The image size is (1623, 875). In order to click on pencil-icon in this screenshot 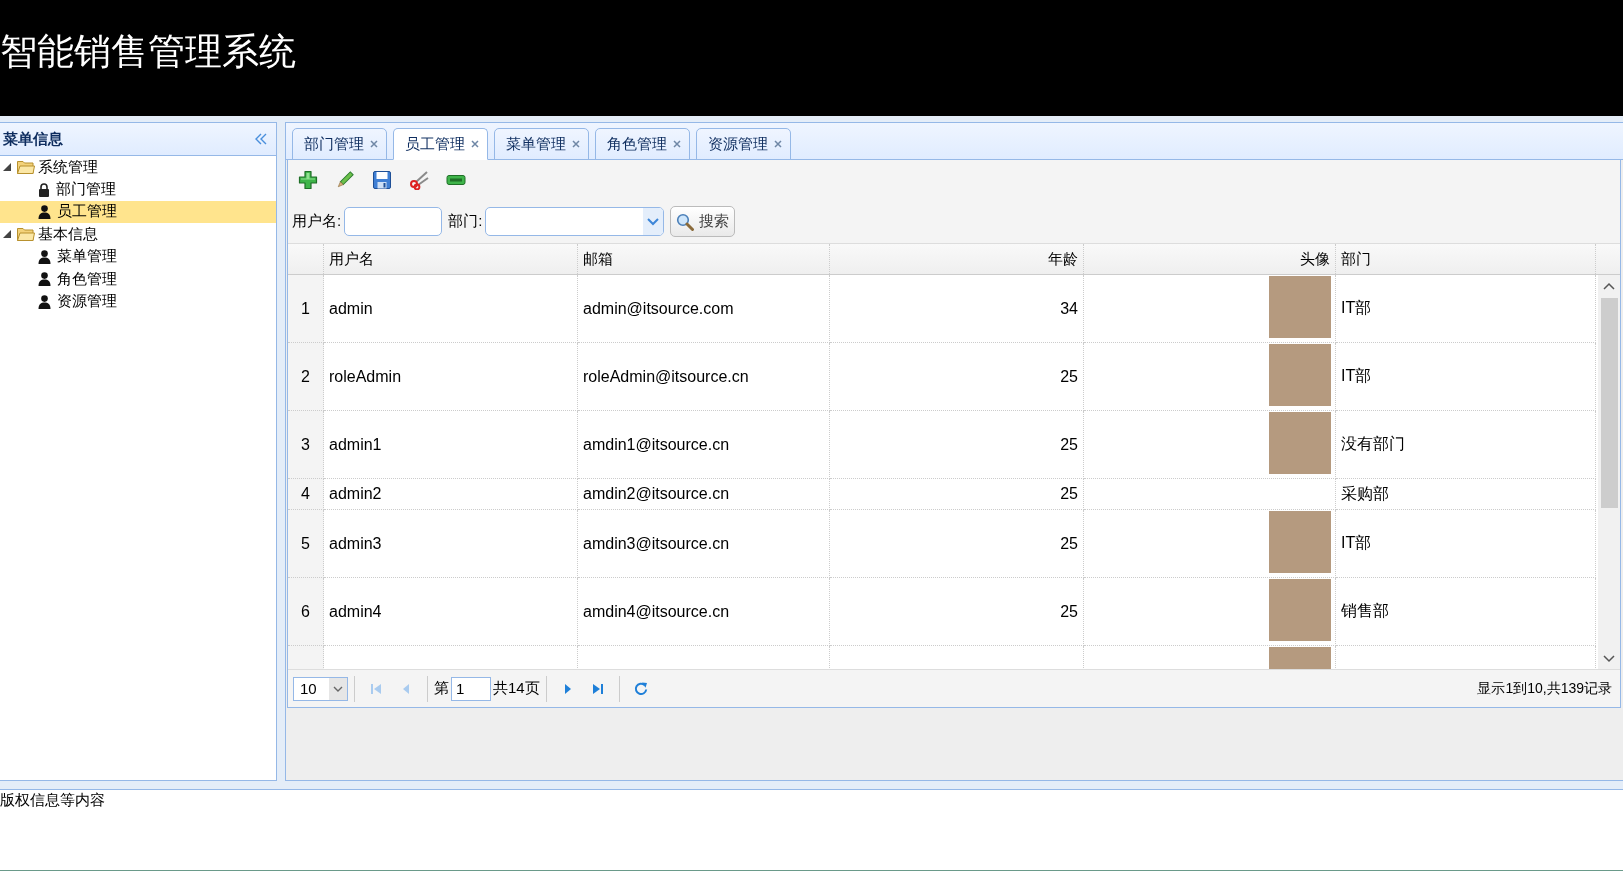, I will do `click(345, 180)`.